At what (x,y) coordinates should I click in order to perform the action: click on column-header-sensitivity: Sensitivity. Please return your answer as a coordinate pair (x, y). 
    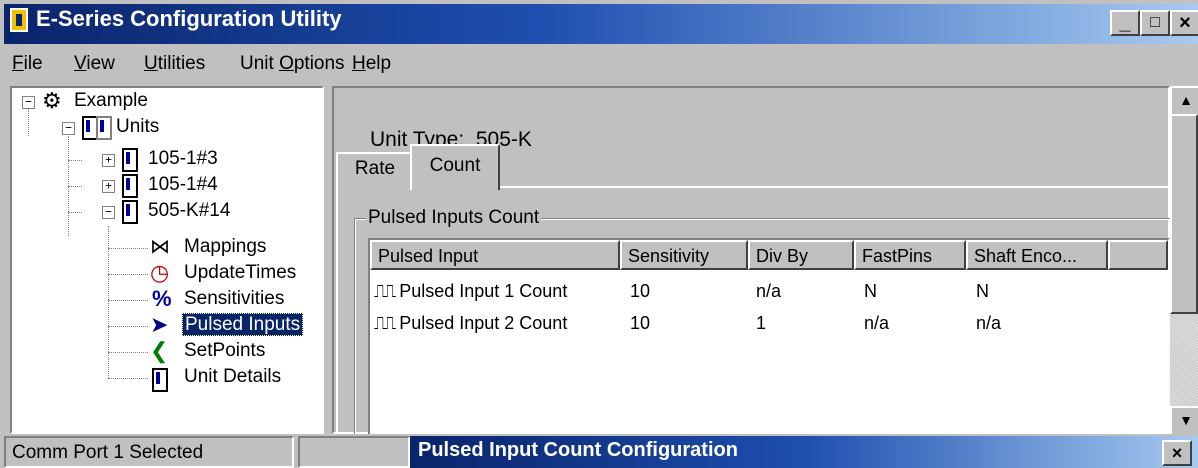
    Looking at the image, I should click on (684, 255).